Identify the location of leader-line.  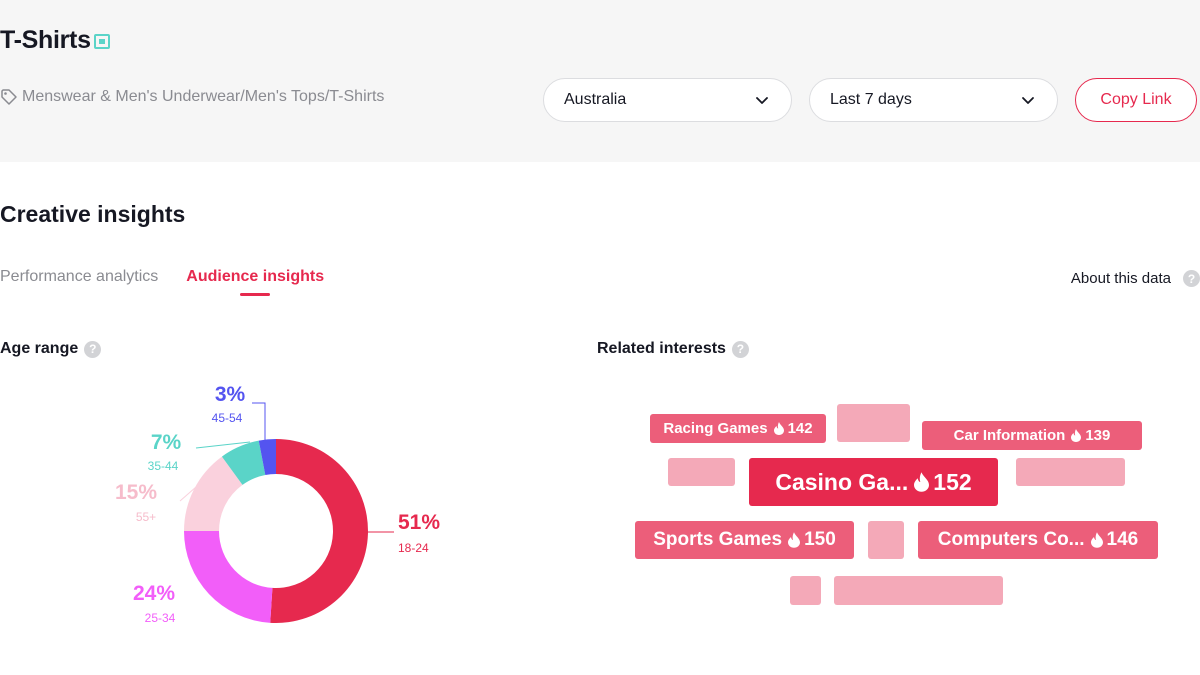
(259, 421).